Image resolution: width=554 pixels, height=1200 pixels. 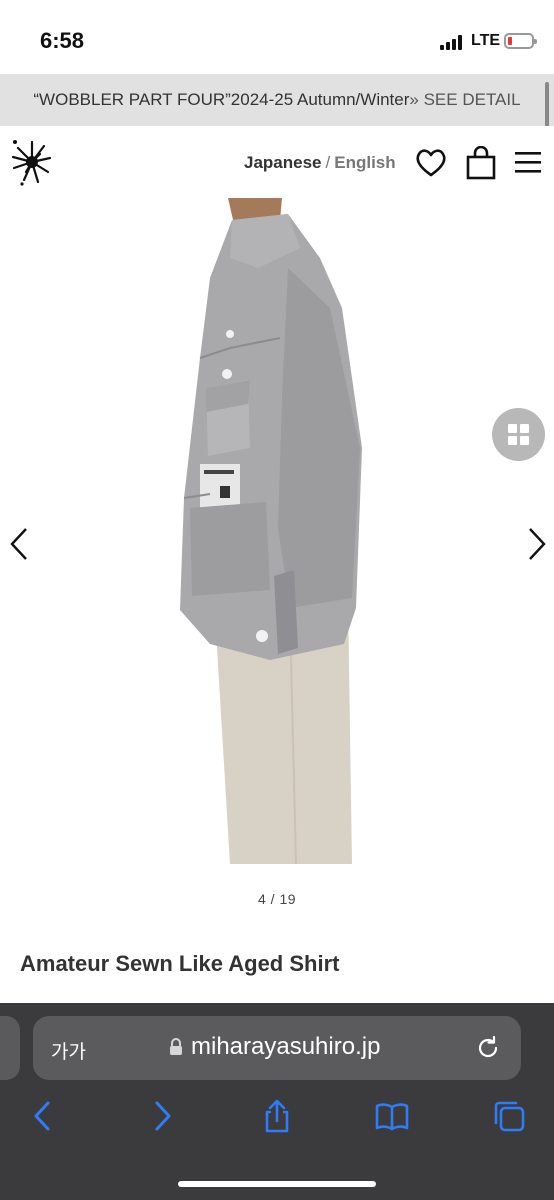 I want to click on status-bar: 6:58 LTE, so click(x=277, y=37).